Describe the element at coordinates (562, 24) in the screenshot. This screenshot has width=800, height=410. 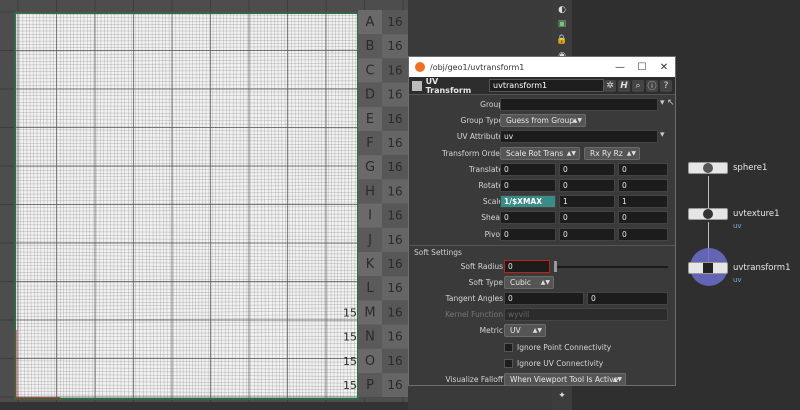
I see `display-icon: ▣` at that location.